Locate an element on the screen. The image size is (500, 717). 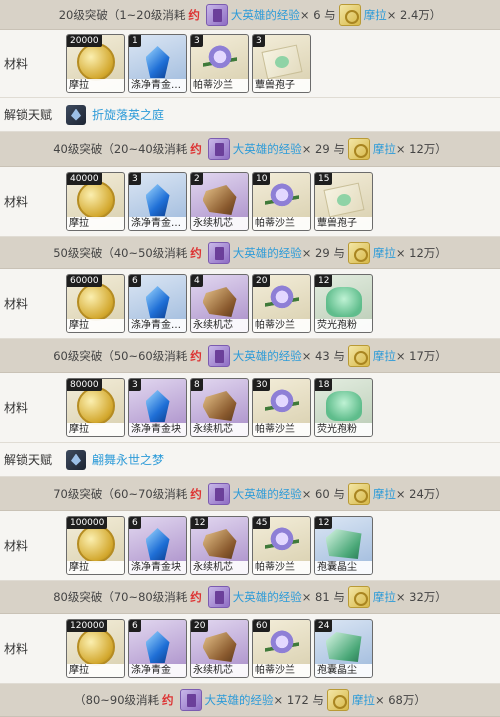
material-item-mora: 40000 摩拉 is located at coordinates (95, 201).